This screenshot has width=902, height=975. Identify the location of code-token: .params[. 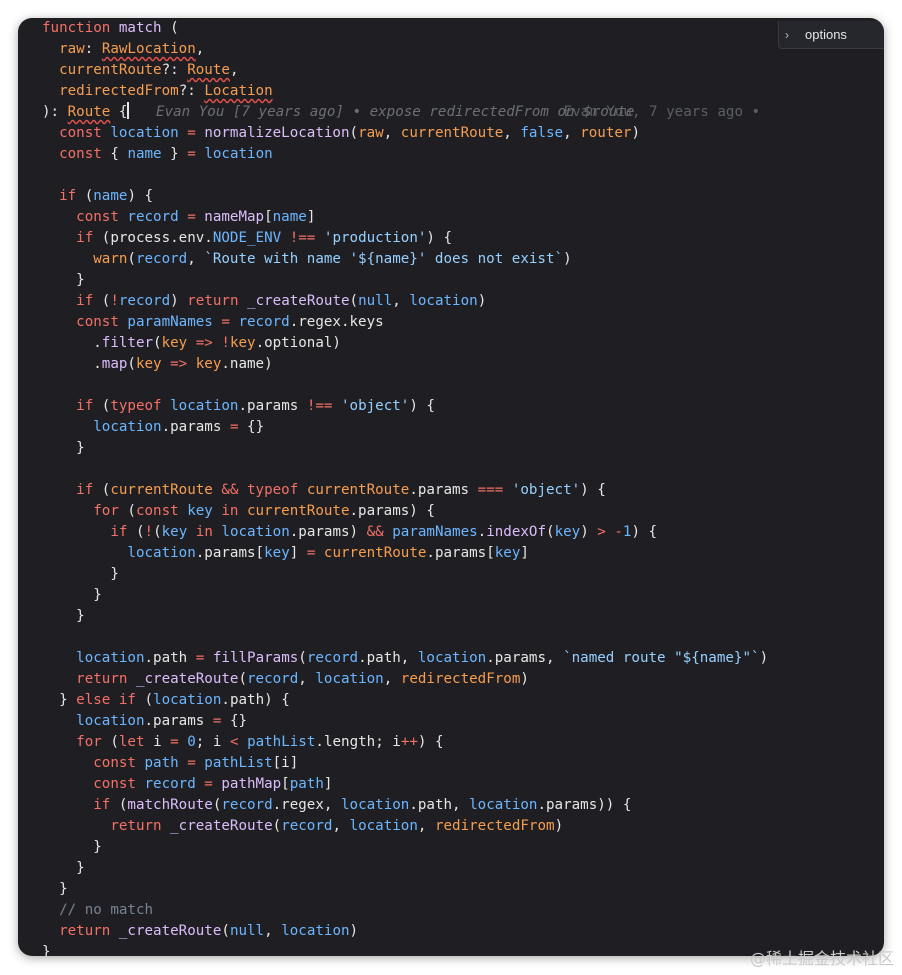
(230, 553).